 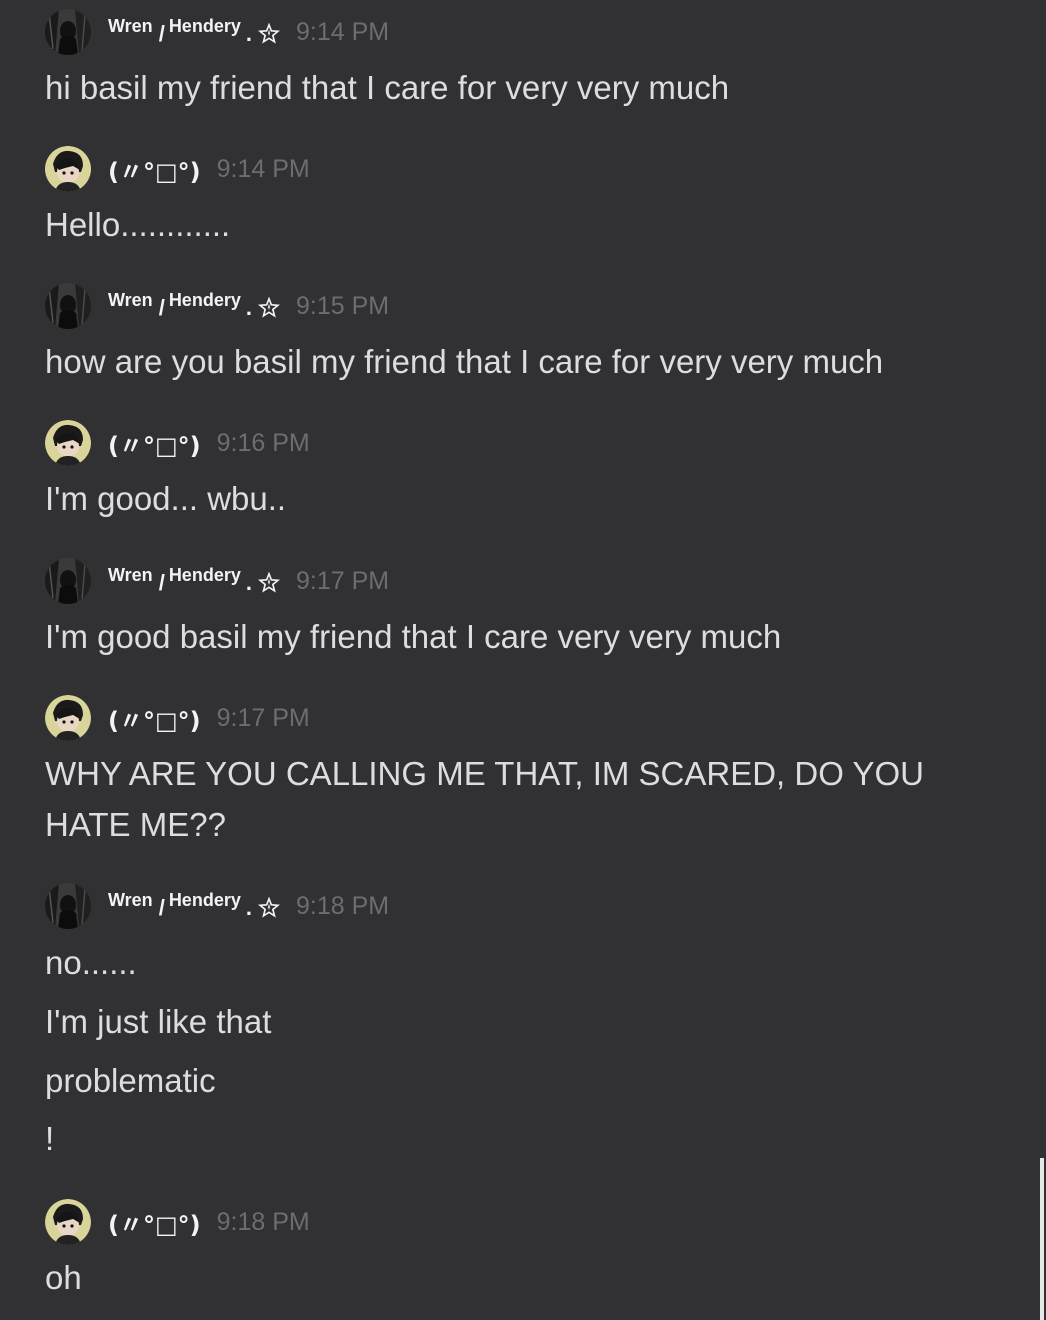 What do you see at coordinates (263, 443) in the screenshot?
I see `timestamp: 9:16 PM` at bounding box center [263, 443].